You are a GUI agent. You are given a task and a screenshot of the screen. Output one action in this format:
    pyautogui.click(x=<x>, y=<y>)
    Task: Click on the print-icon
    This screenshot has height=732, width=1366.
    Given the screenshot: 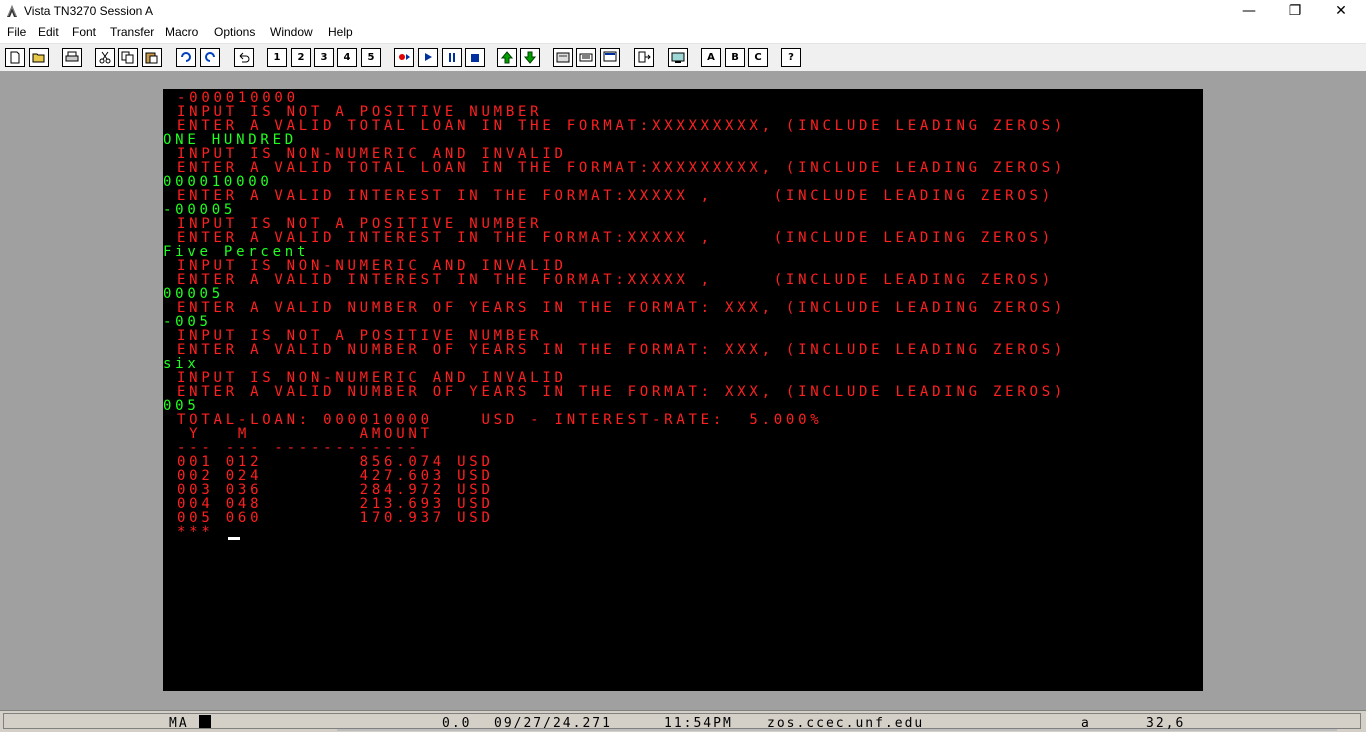 What is the action you would take?
    pyautogui.click(x=72, y=57)
    